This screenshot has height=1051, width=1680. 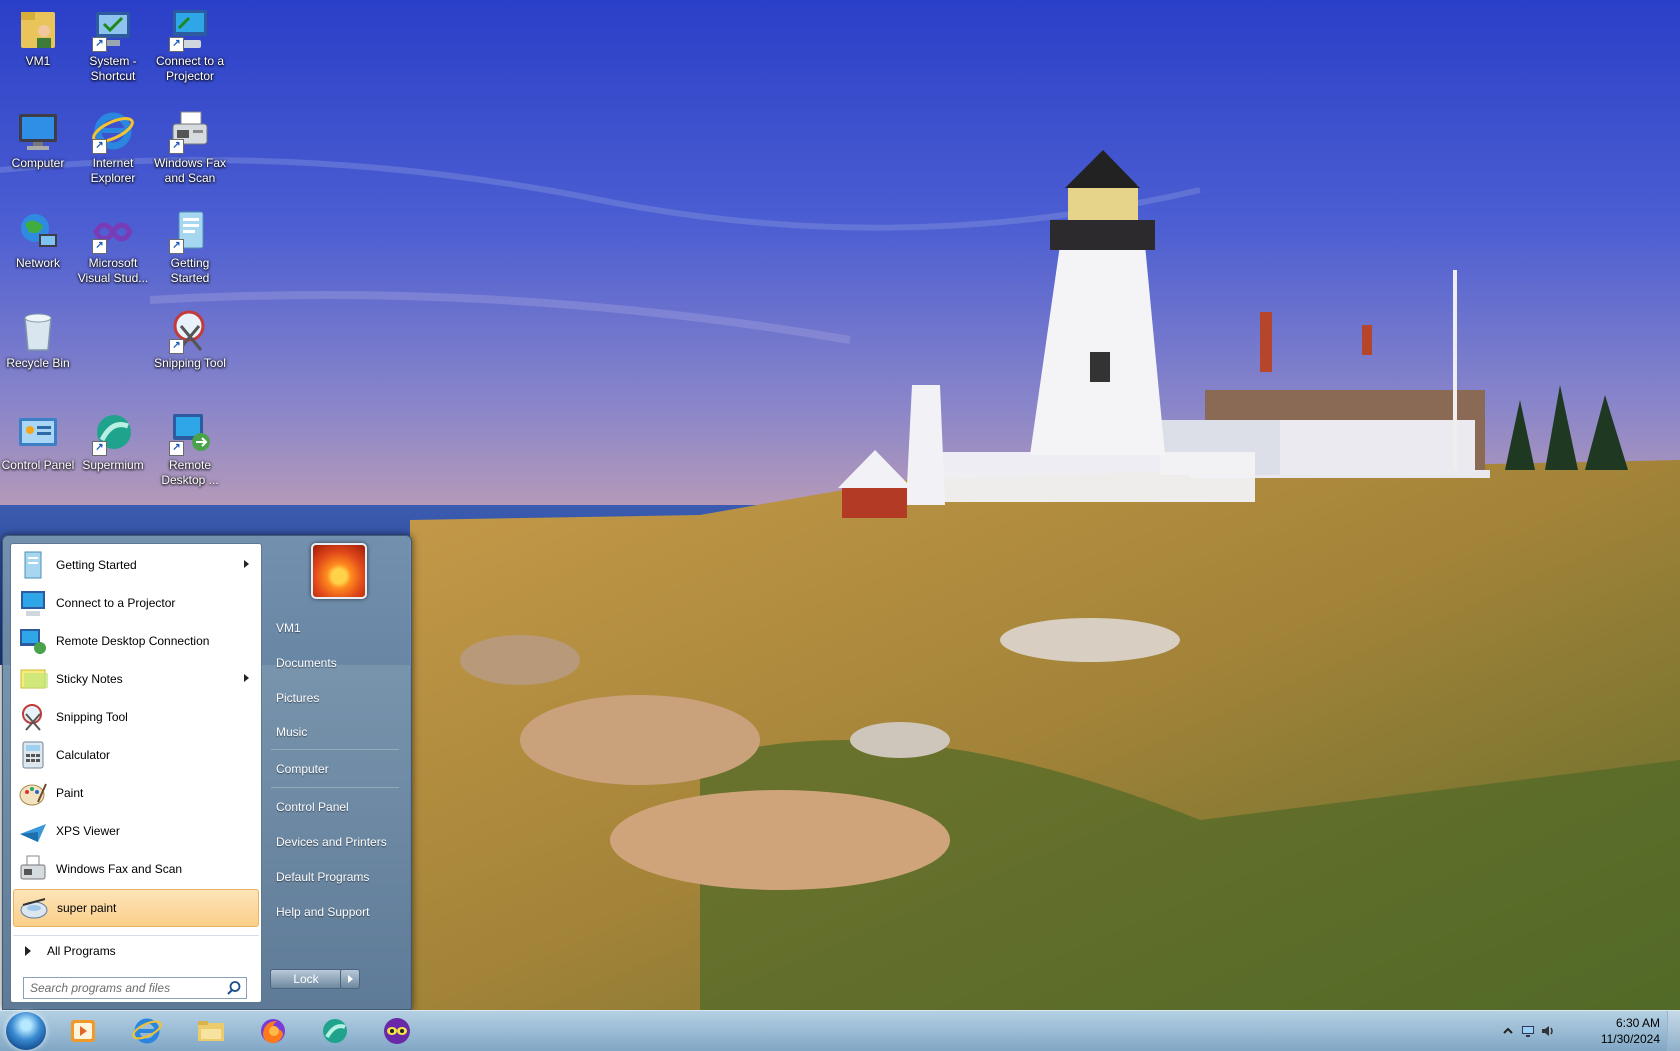 I want to click on desktop-icon-getting-started: ↗ Getting Started, so click(x=190, y=247).